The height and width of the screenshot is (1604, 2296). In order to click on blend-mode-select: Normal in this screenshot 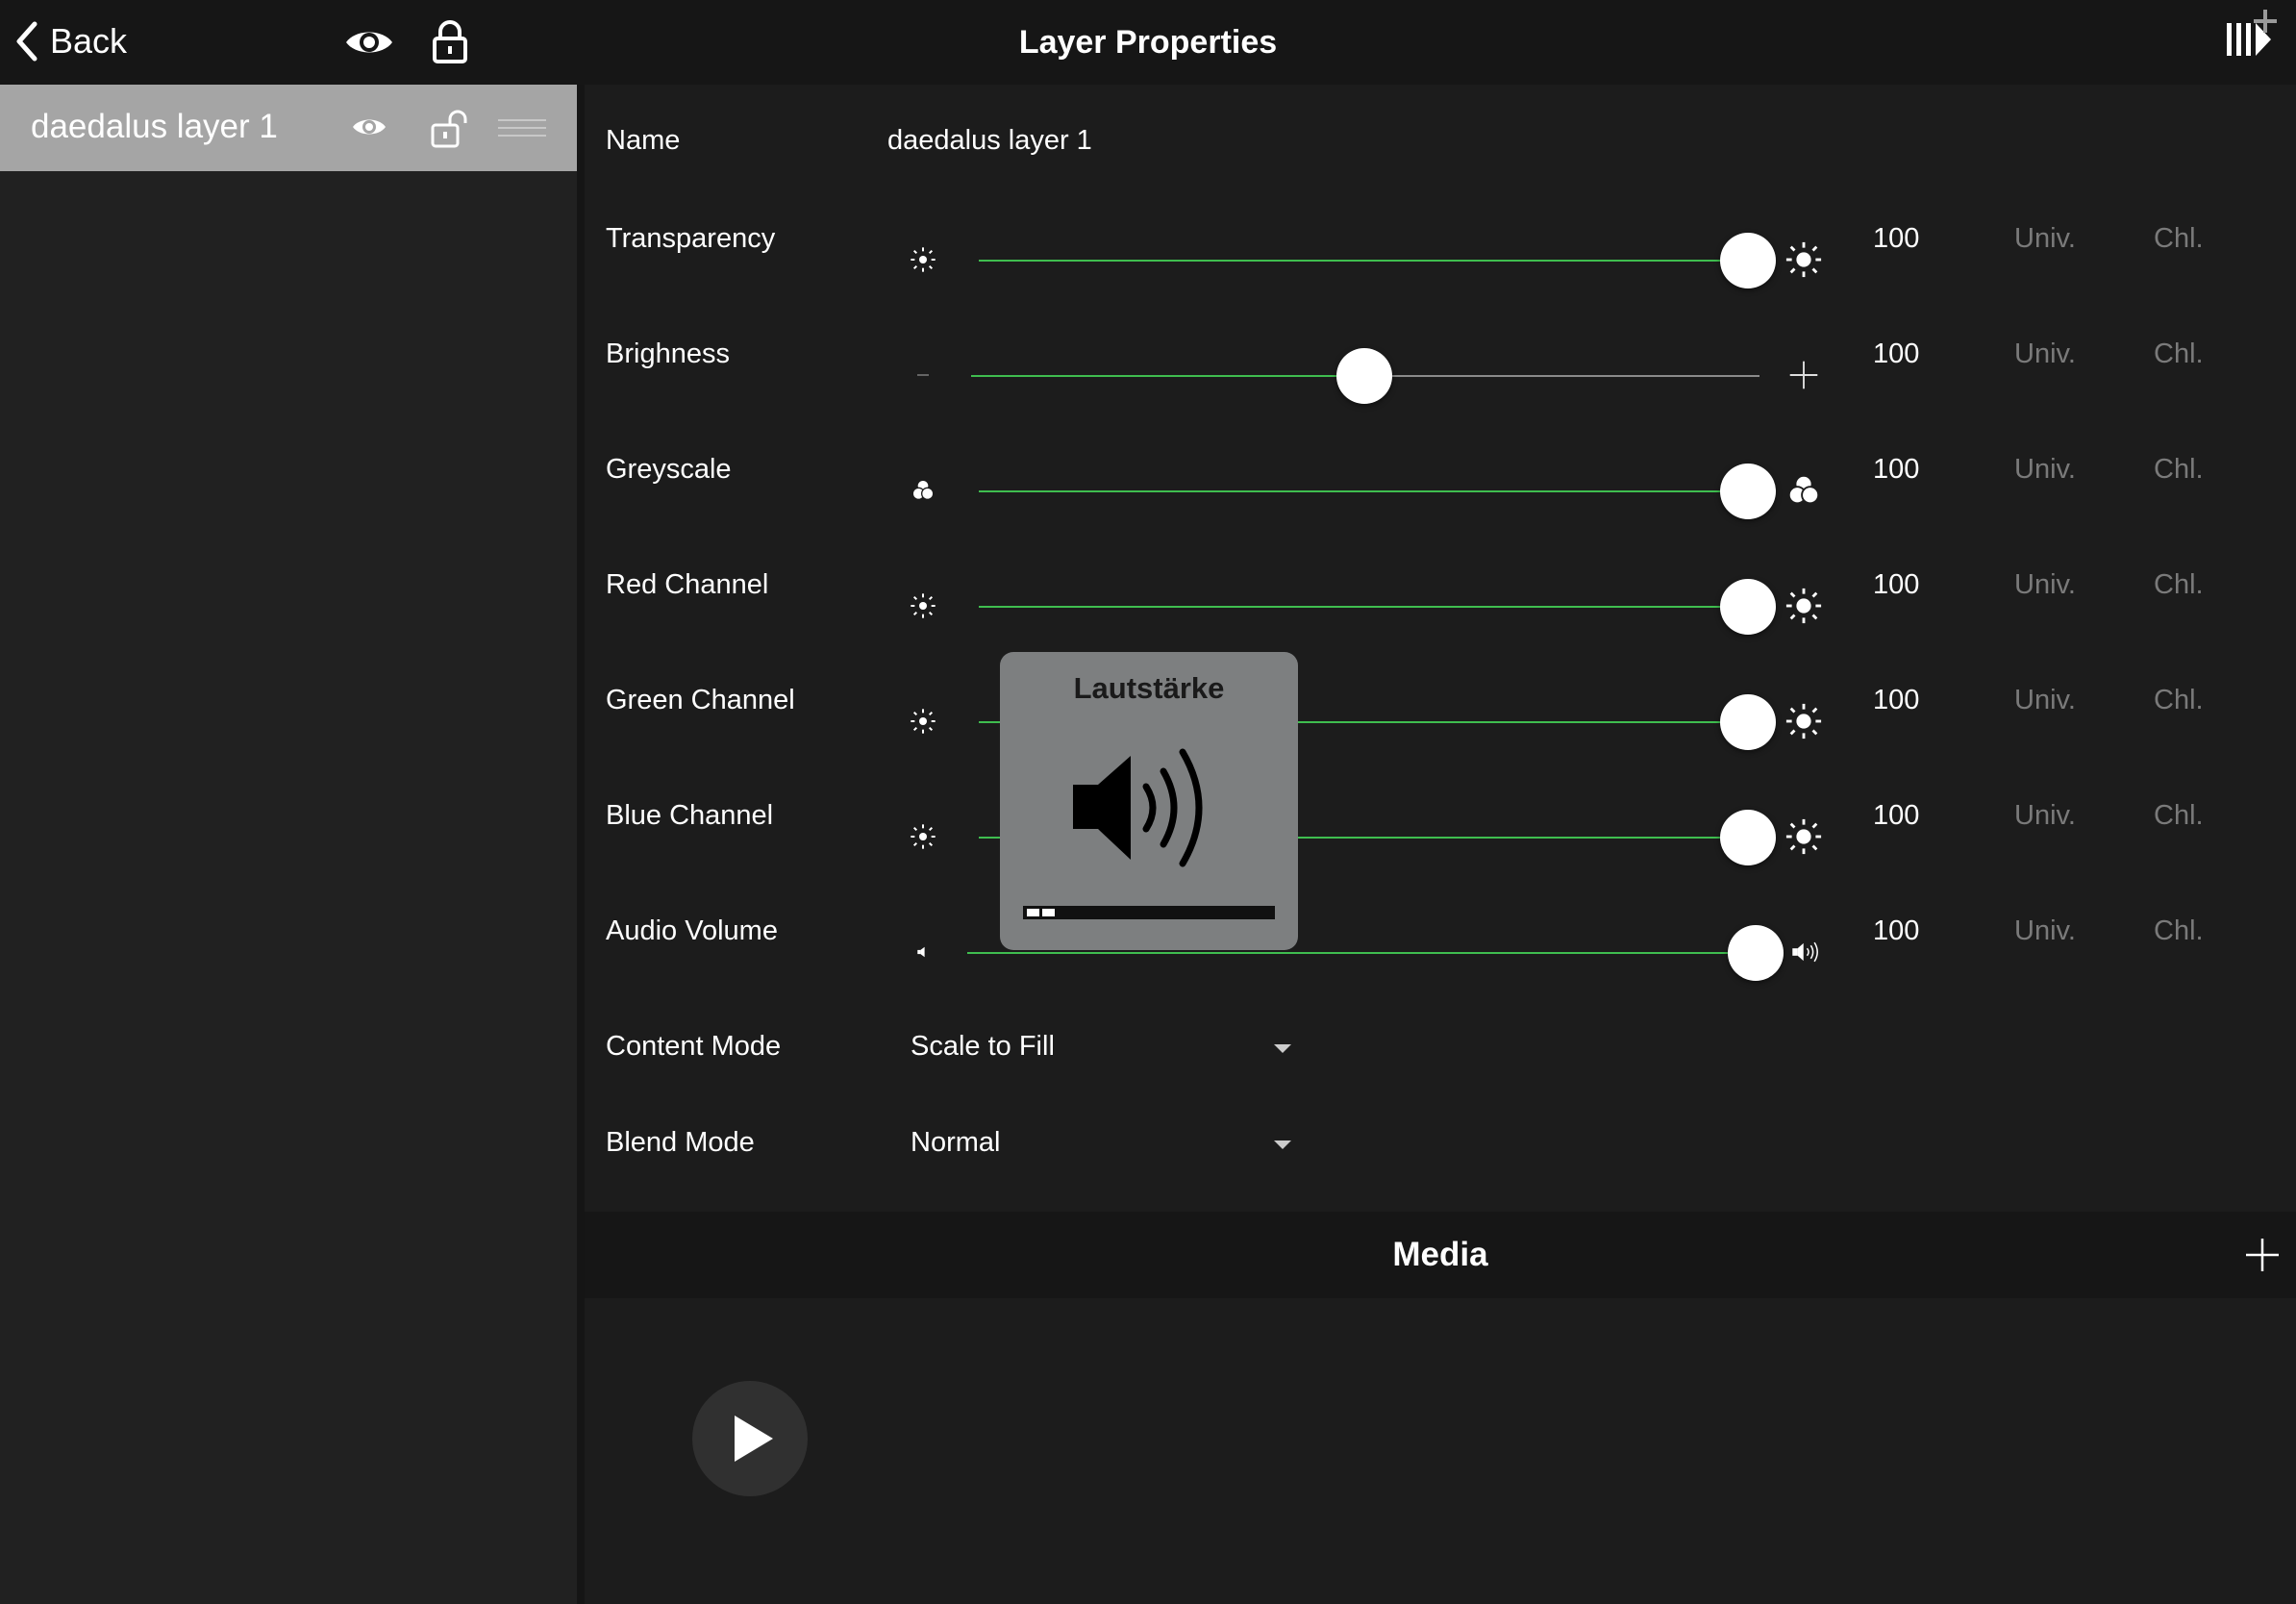, I will do `click(1101, 1147)`.